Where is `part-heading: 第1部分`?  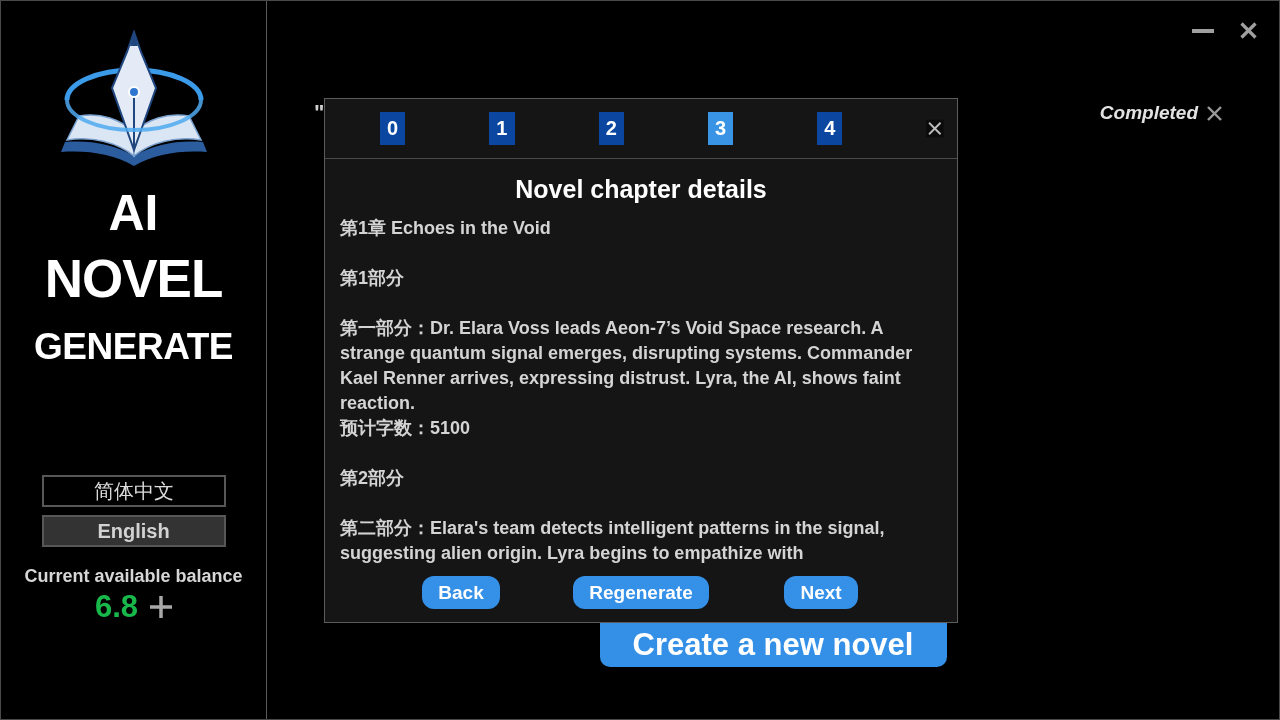 part-heading: 第1部分 is located at coordinates (372, 278).